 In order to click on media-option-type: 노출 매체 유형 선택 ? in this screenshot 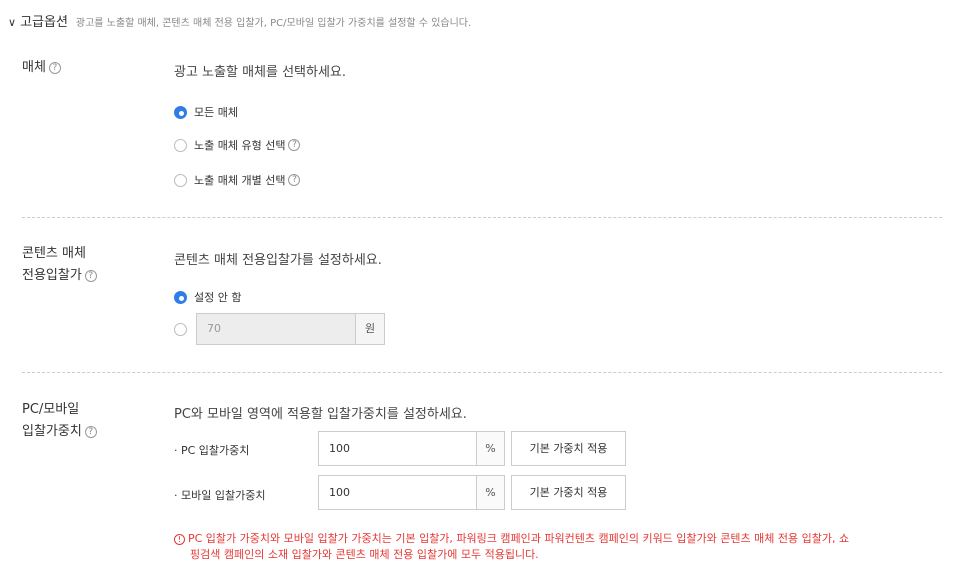, I will do `click(237, 145)`.